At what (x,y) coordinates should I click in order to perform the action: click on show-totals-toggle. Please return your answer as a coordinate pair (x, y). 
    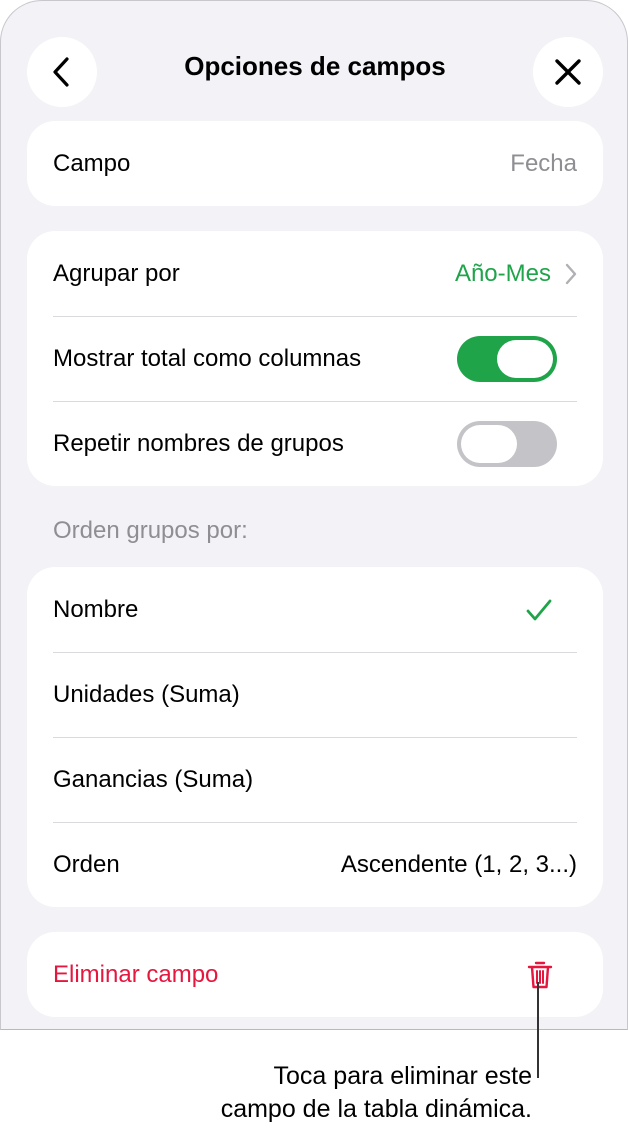
    Looking at the image, I should click on (507, 358).